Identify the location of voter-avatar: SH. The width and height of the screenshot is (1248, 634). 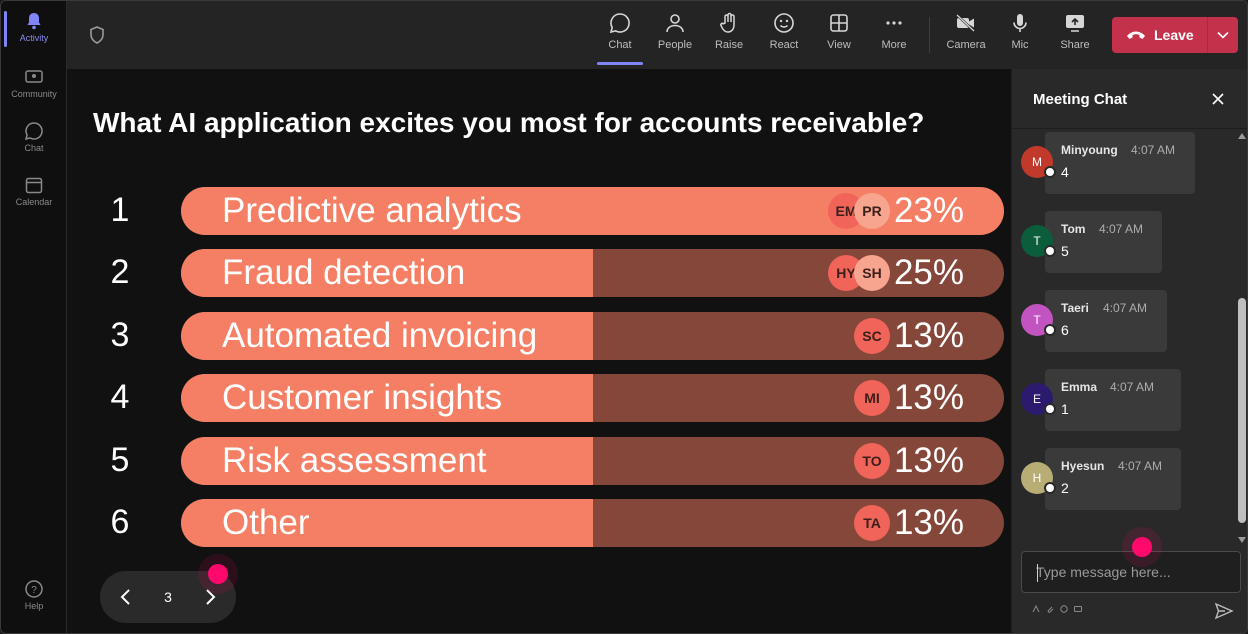
(872, 273).